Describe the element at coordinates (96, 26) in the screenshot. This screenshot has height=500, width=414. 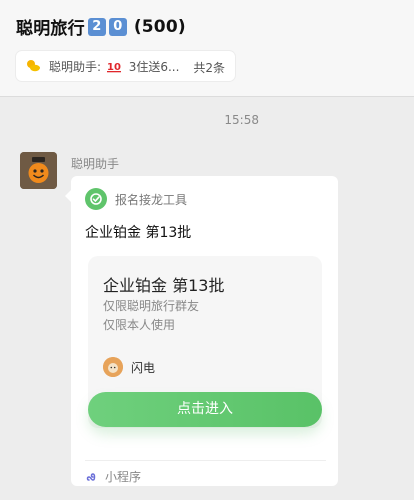
I see `digit-badge-2: 2` at that location.